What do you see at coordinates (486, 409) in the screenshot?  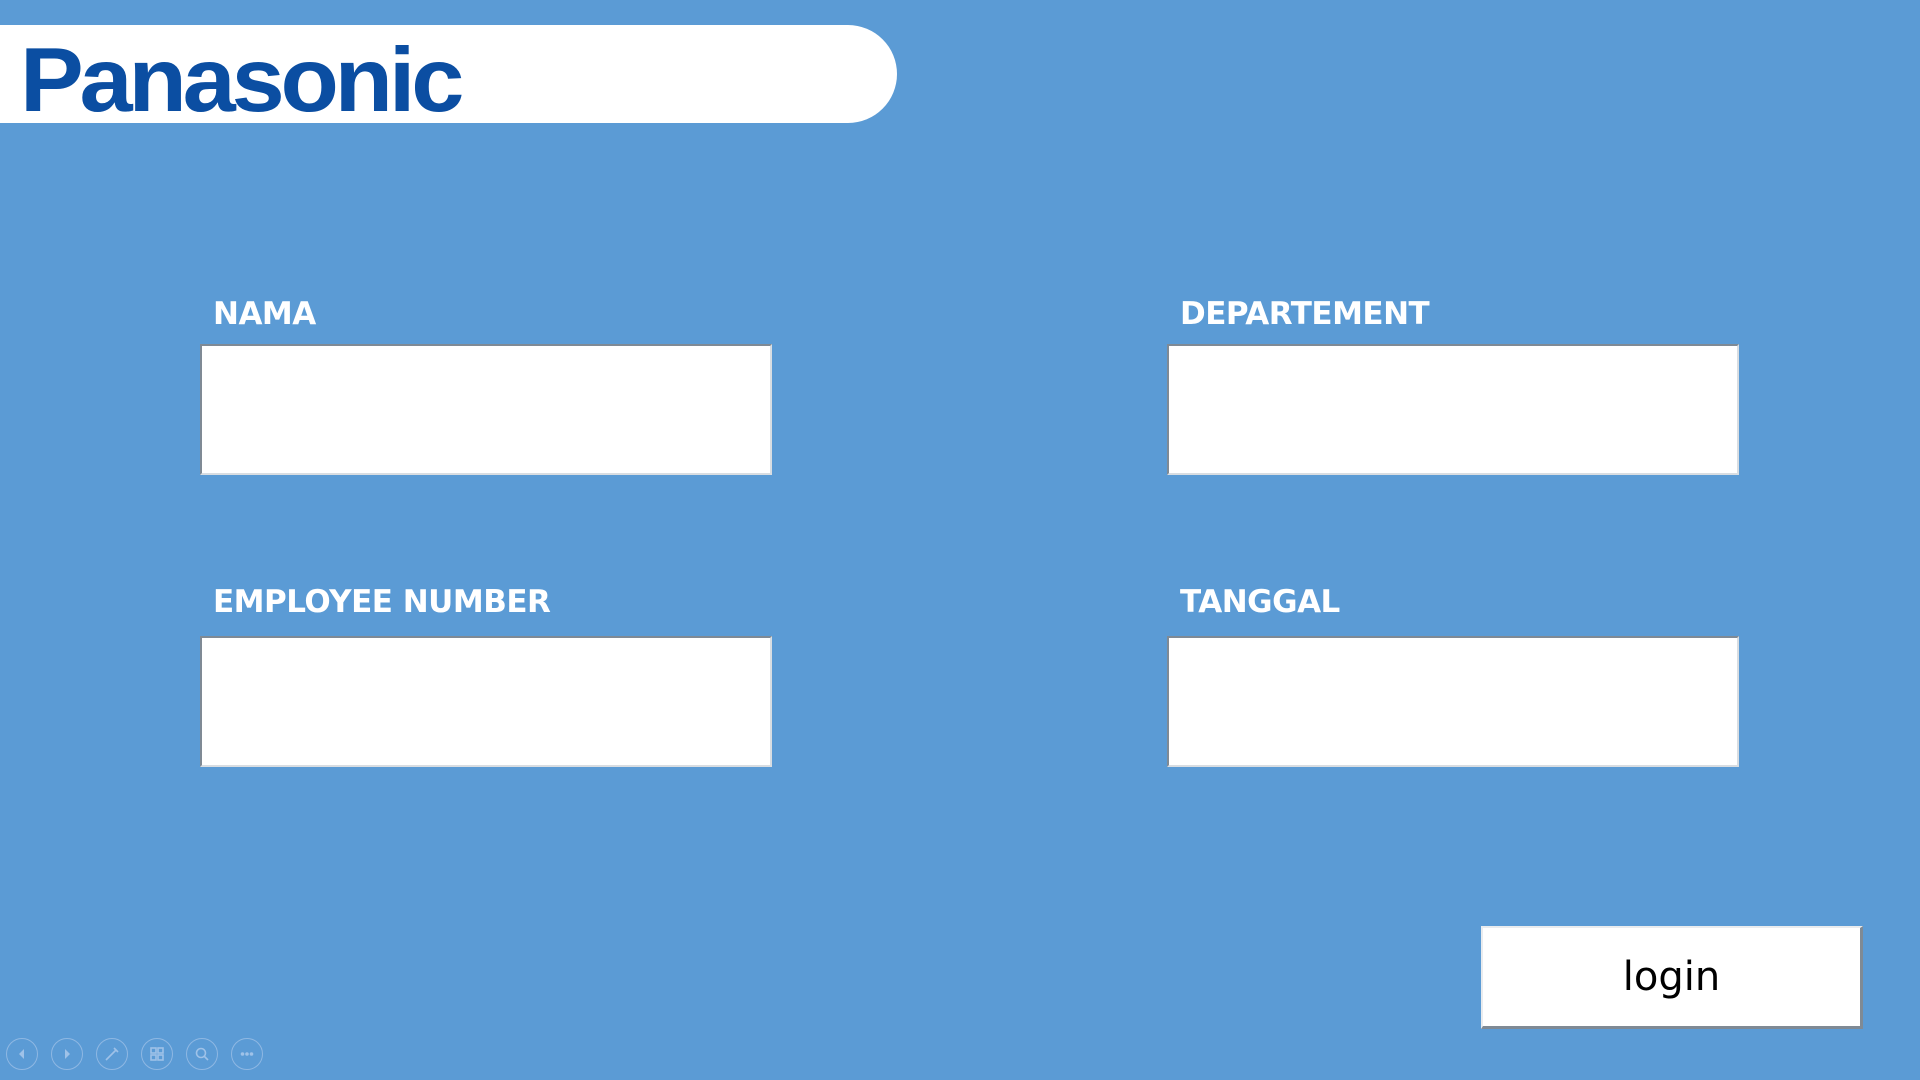 I see `nama-input` at bounding box center [486, 409].